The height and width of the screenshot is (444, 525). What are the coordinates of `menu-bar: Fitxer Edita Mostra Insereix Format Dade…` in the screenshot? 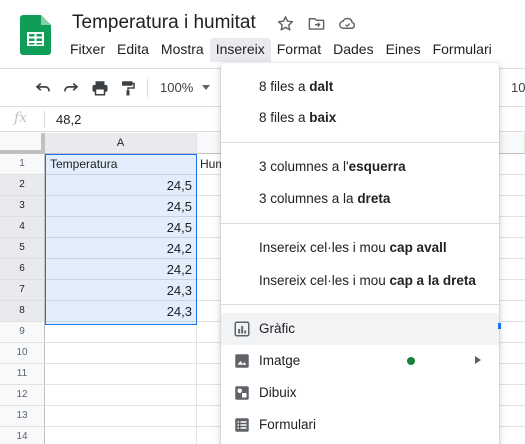 It's located at (281, 50).